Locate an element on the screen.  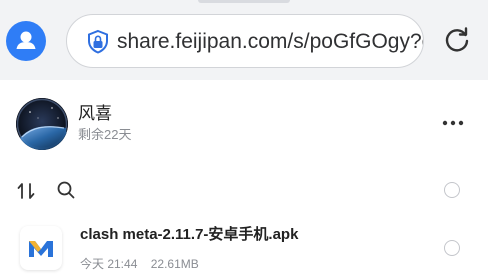
file-name: clash meta-2.11.7-安卓手机.apk is located at coordinates (189, 235).